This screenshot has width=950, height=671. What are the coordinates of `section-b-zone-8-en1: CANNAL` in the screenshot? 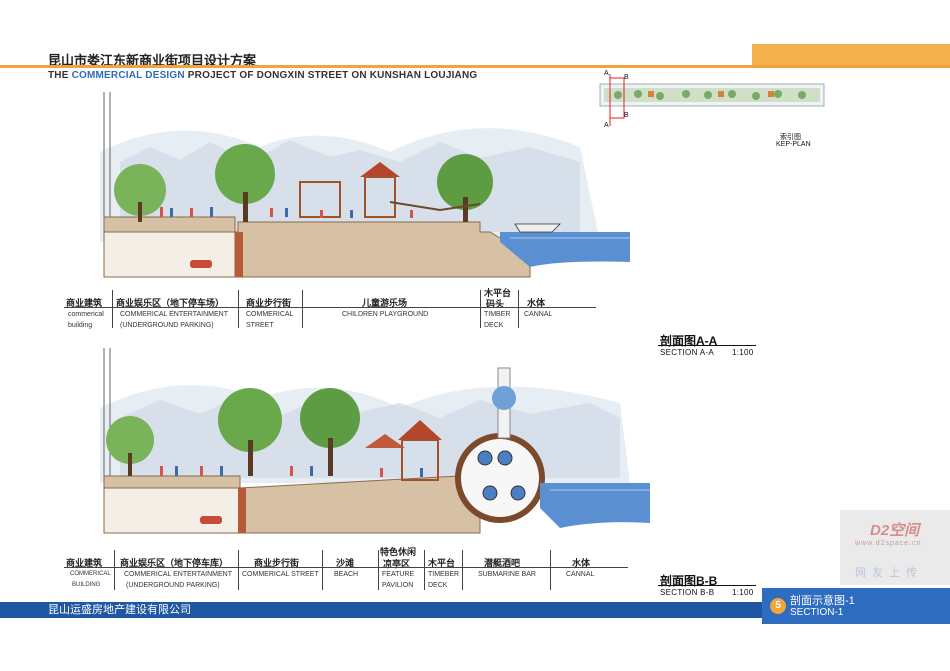 It's located at (580, 574).